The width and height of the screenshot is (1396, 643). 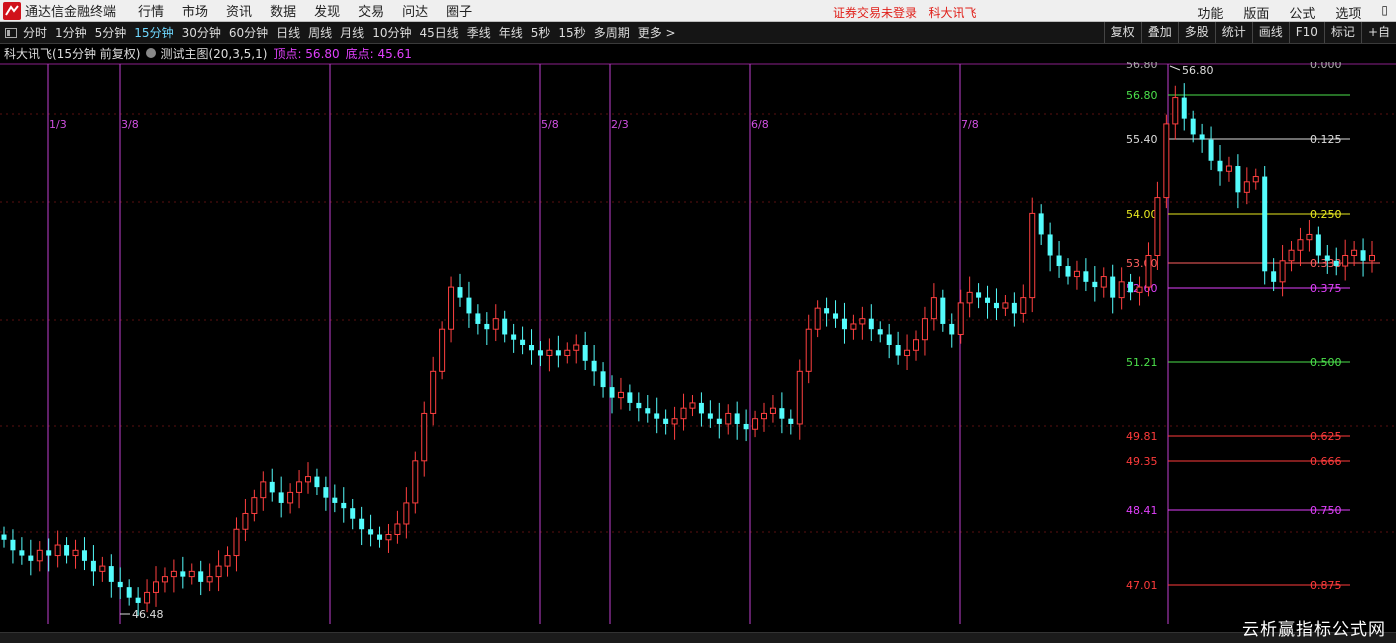 What do you see at coordinates (1306, 32) in the screenshot?
I see `f10-button: F10` at bounding box center [1306, 32].